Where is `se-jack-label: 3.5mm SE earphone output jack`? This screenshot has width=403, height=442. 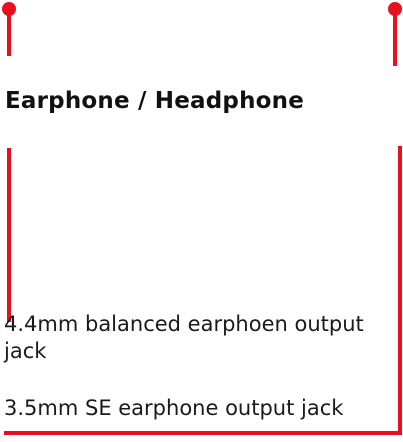
se-jack-label: 3.5mm SE earphone output jack is located at coordinates (174, 408).